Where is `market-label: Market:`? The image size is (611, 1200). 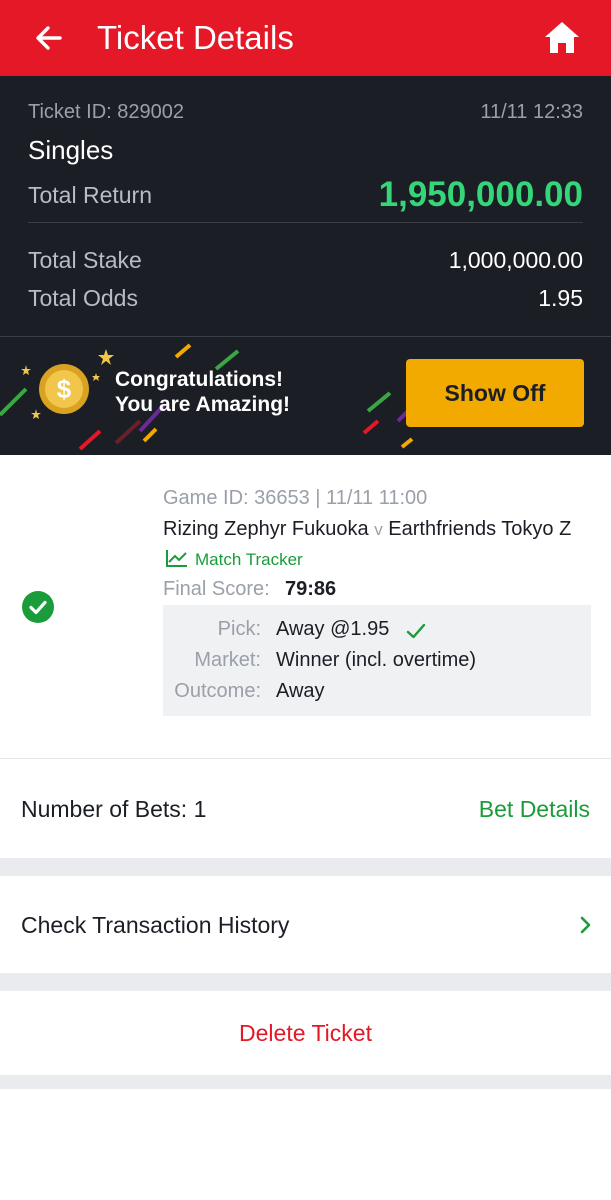
market-label: Market: is located at coordinates (227, 660).